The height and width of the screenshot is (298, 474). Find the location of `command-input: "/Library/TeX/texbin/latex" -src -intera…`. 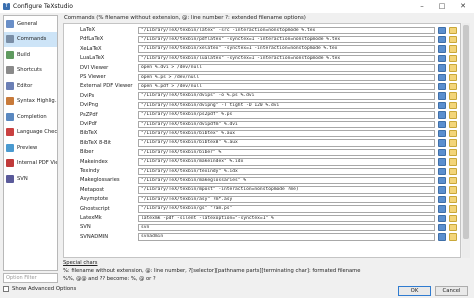

command-input: "/Library/TeX/texbin/latex" -src -intera… is located at coordinates (286, 30).